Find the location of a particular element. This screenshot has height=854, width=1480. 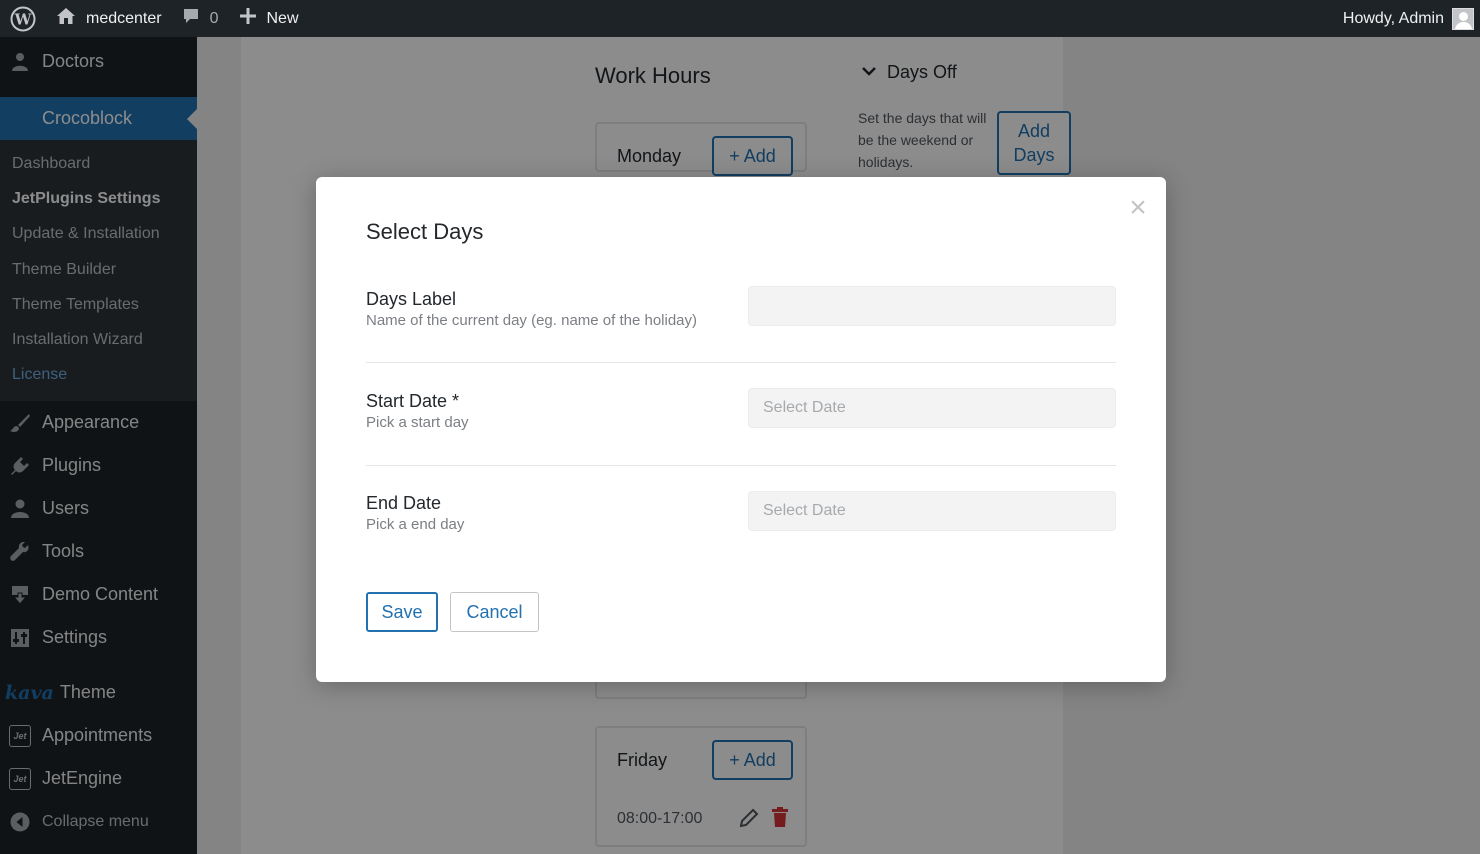

wordpress-logo-icon: W is located at coordinates (23, 18).